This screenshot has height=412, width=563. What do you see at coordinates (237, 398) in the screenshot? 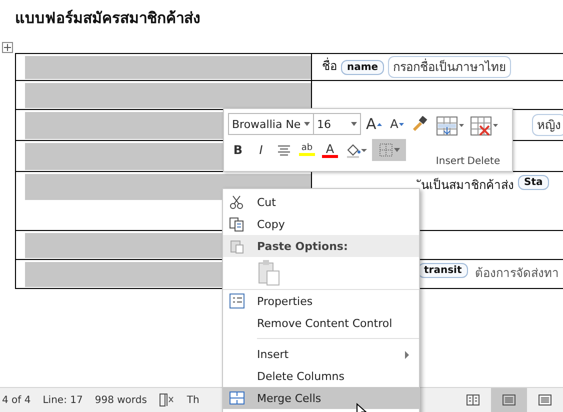
I see `table-icon` at bounding box center [237, 398].